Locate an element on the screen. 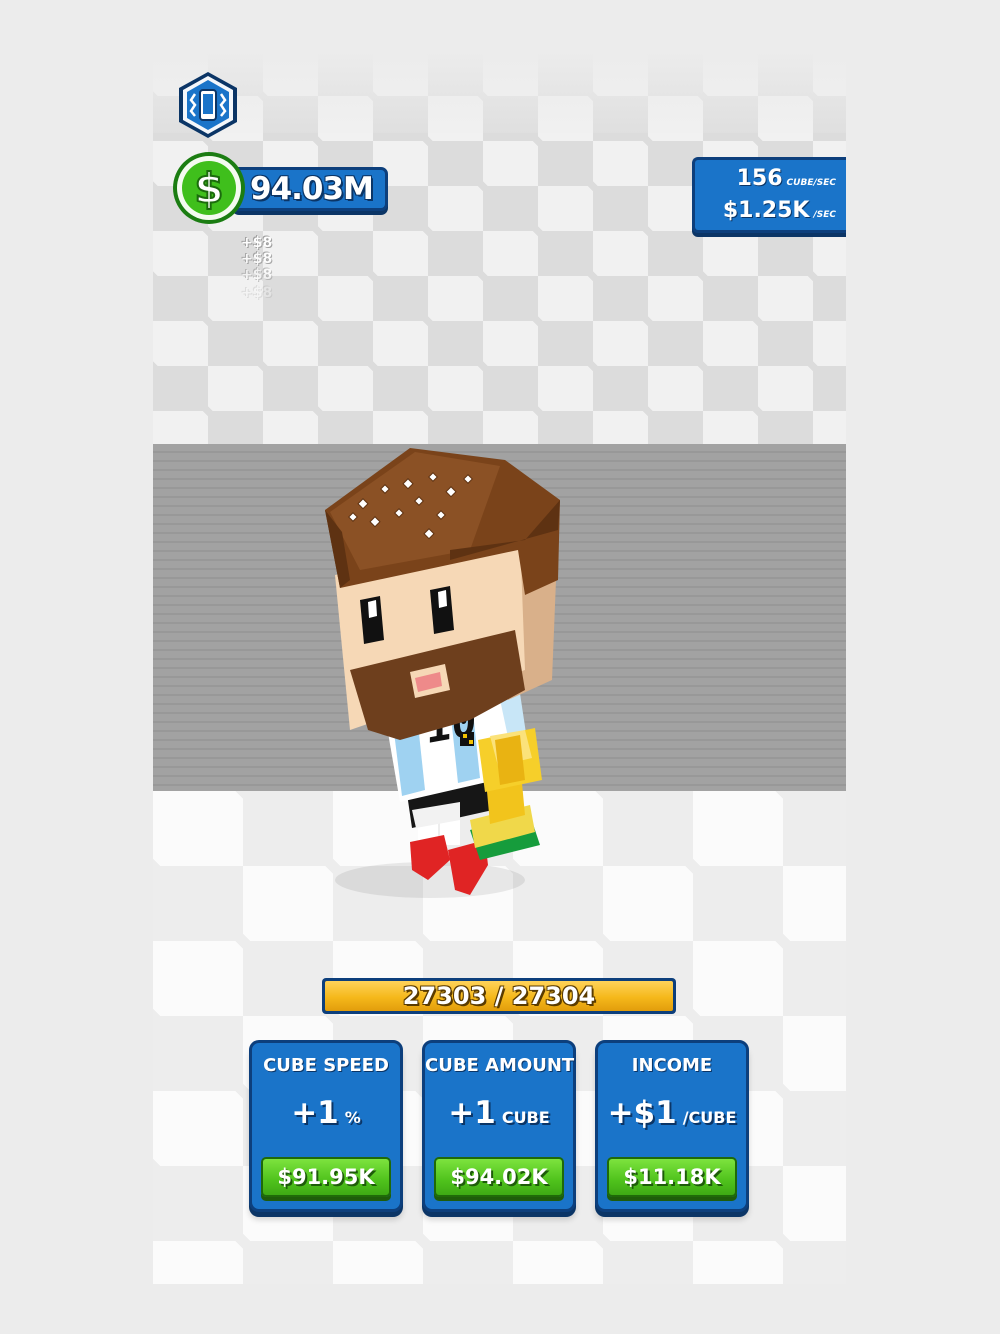 The height and width of the screenshot is (1334, 1000). voxel-footballer-figure: 10 is located at coordinates (440, 675).